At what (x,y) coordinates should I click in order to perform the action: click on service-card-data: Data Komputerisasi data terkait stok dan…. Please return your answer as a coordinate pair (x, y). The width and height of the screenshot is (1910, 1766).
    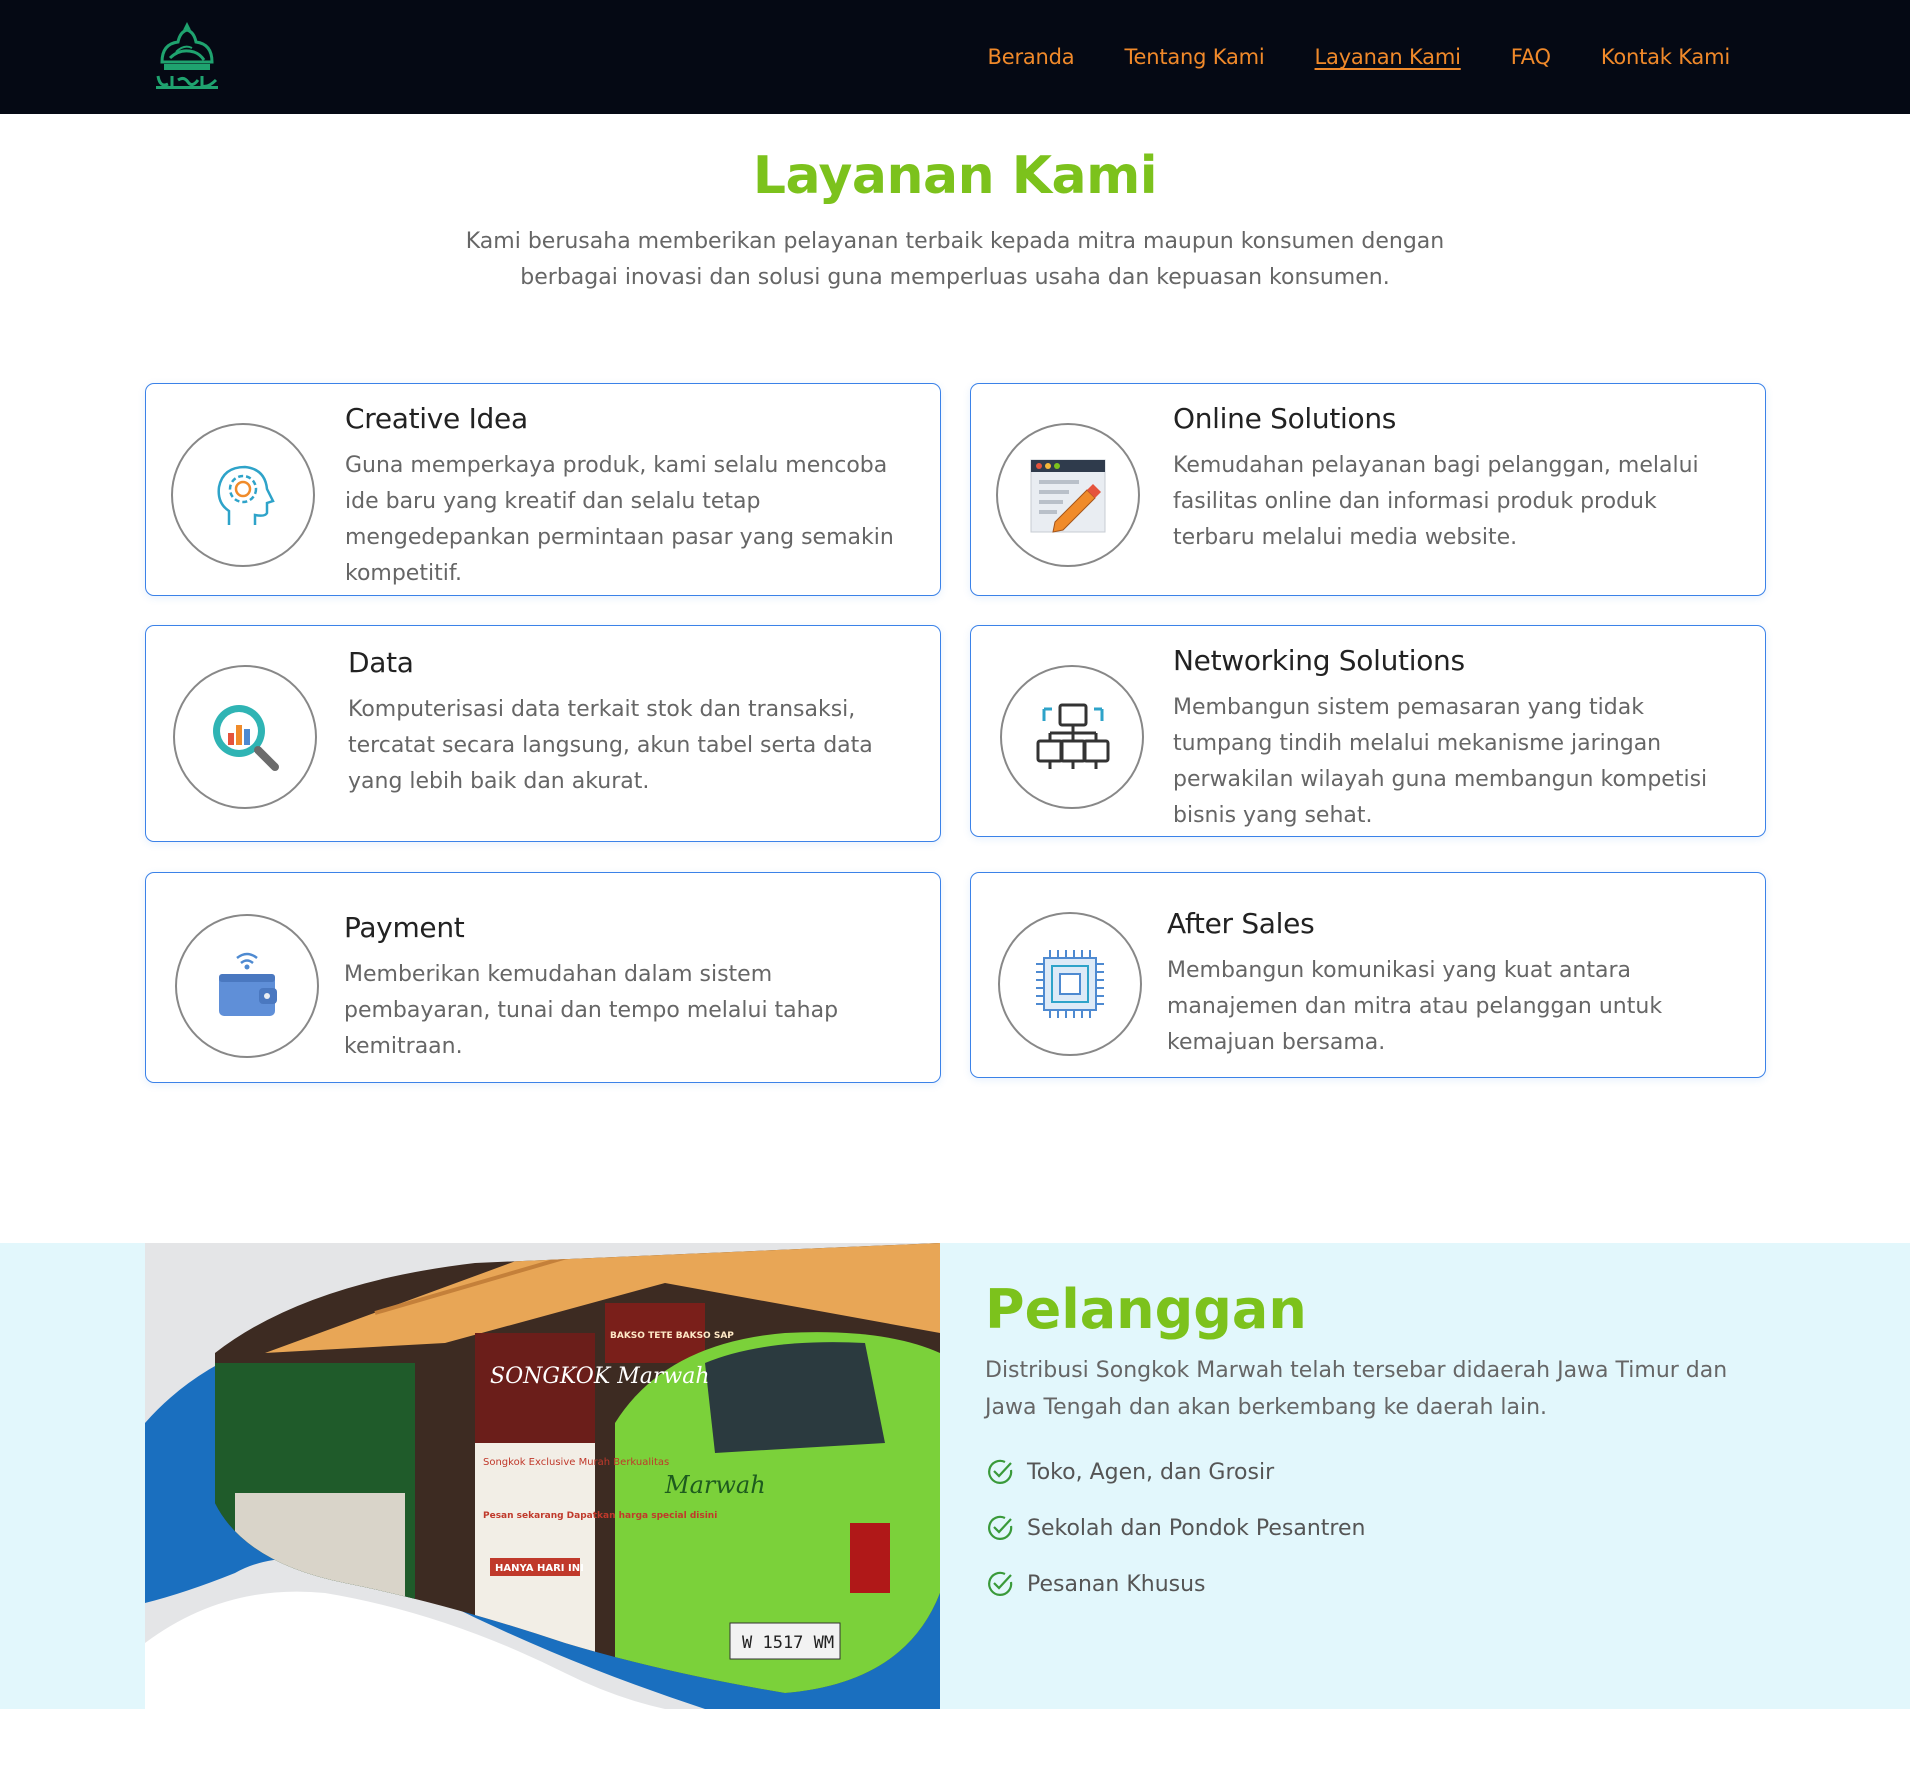
    Looking at the image, I should click on (543, 733).